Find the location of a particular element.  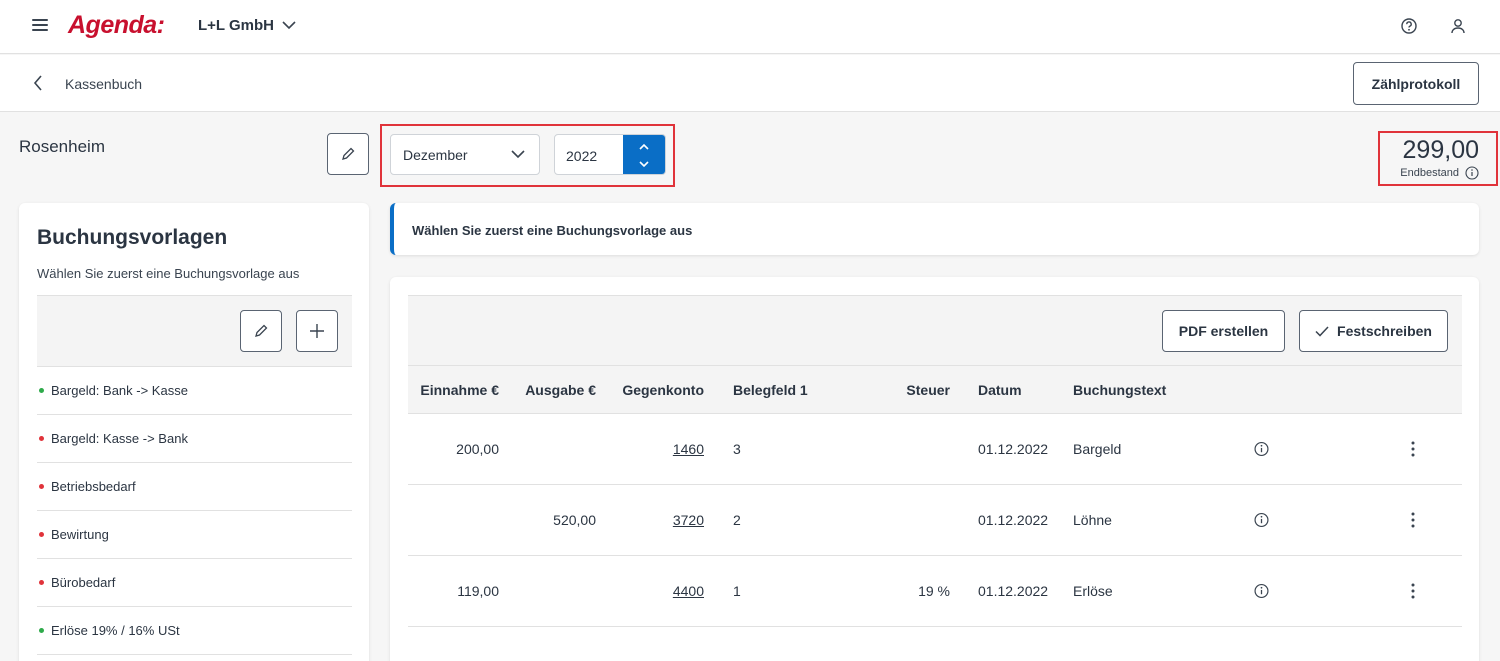

col-gegenkonto: Gegenkonto is located at coordinates (663, 390).